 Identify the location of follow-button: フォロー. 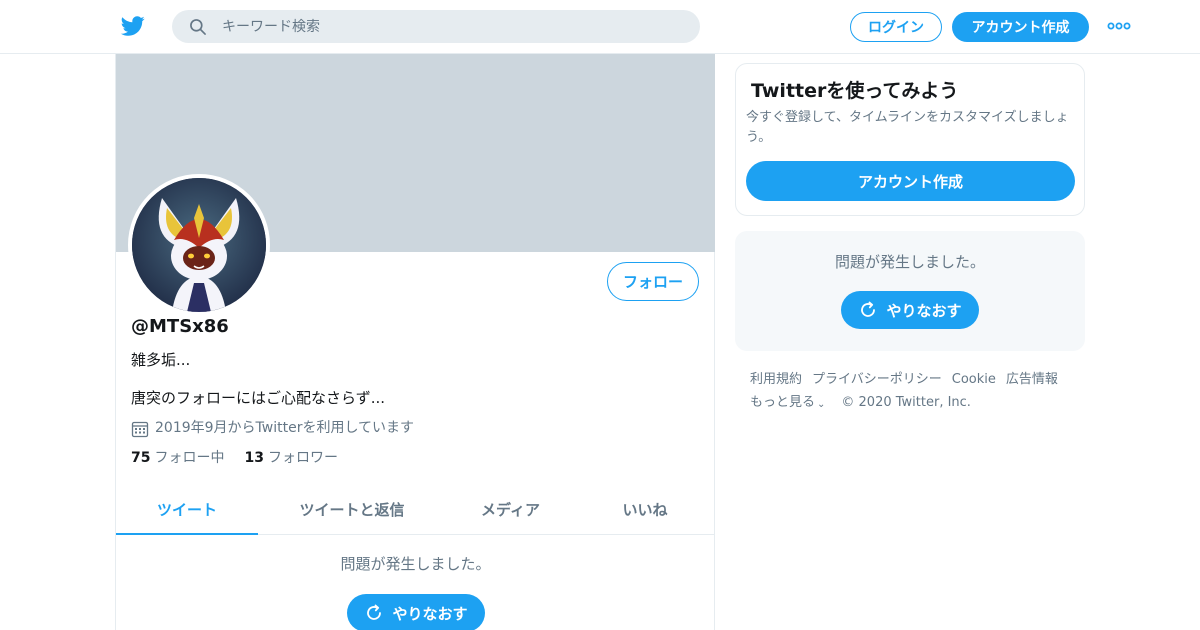
(653, 281).